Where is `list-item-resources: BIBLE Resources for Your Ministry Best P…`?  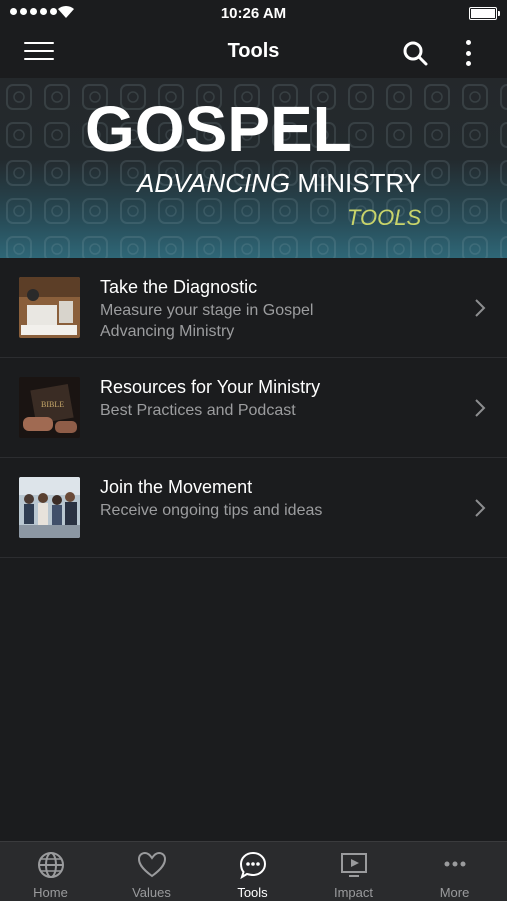 list-item-resources: BIBLE Resources for Your Ministry Best P… is located at coordinates (253, 408).